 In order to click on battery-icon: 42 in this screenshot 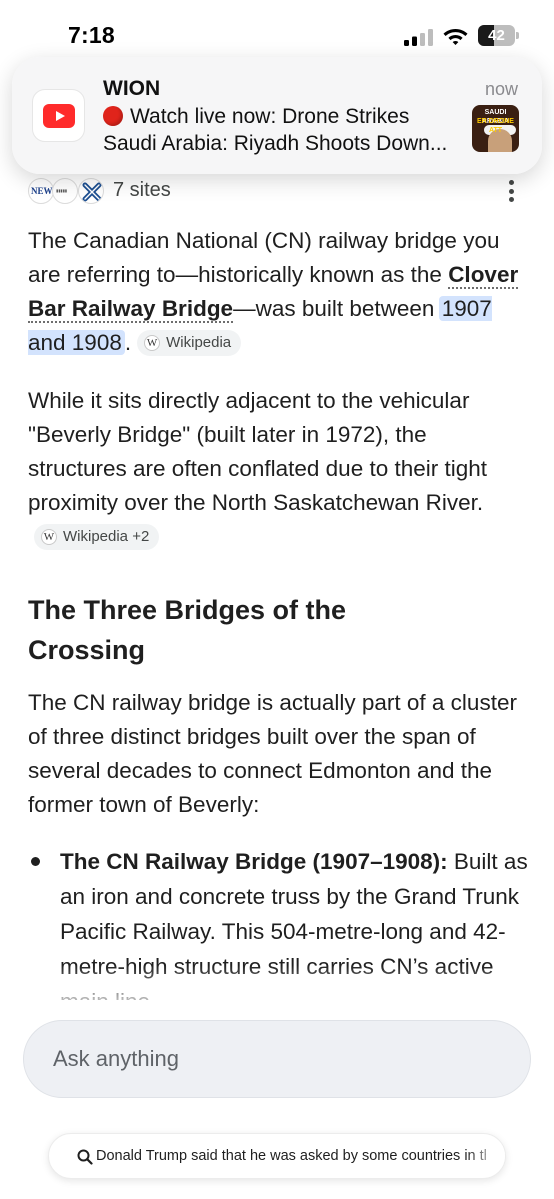, I will do `click(499, 35)`.